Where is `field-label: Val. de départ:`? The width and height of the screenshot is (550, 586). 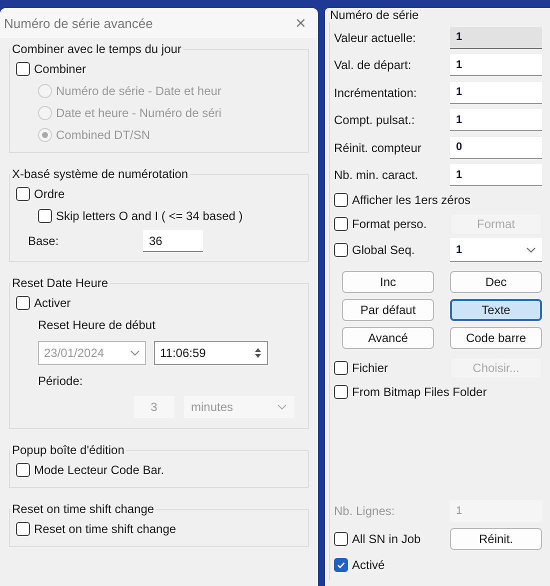 field-label: Val. de départ: is located at coordinates (373, 65).